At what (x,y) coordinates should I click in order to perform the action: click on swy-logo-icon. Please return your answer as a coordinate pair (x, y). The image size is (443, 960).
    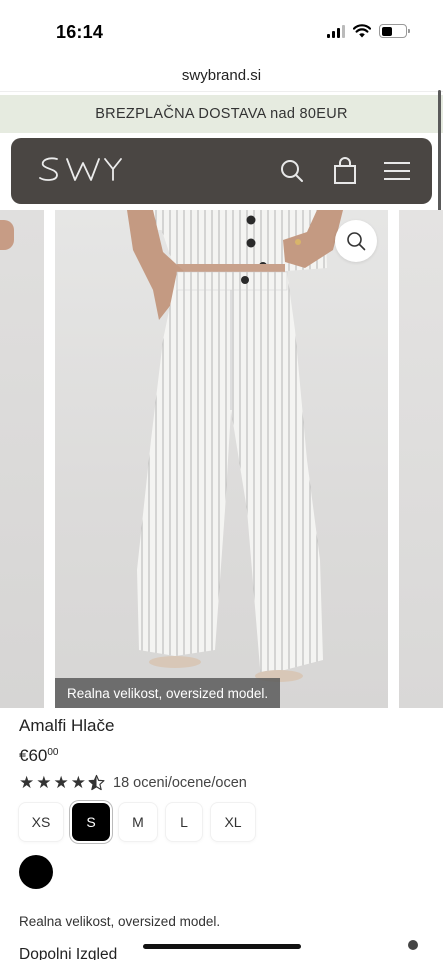
    Looking at the image, I should click on (80, 169).